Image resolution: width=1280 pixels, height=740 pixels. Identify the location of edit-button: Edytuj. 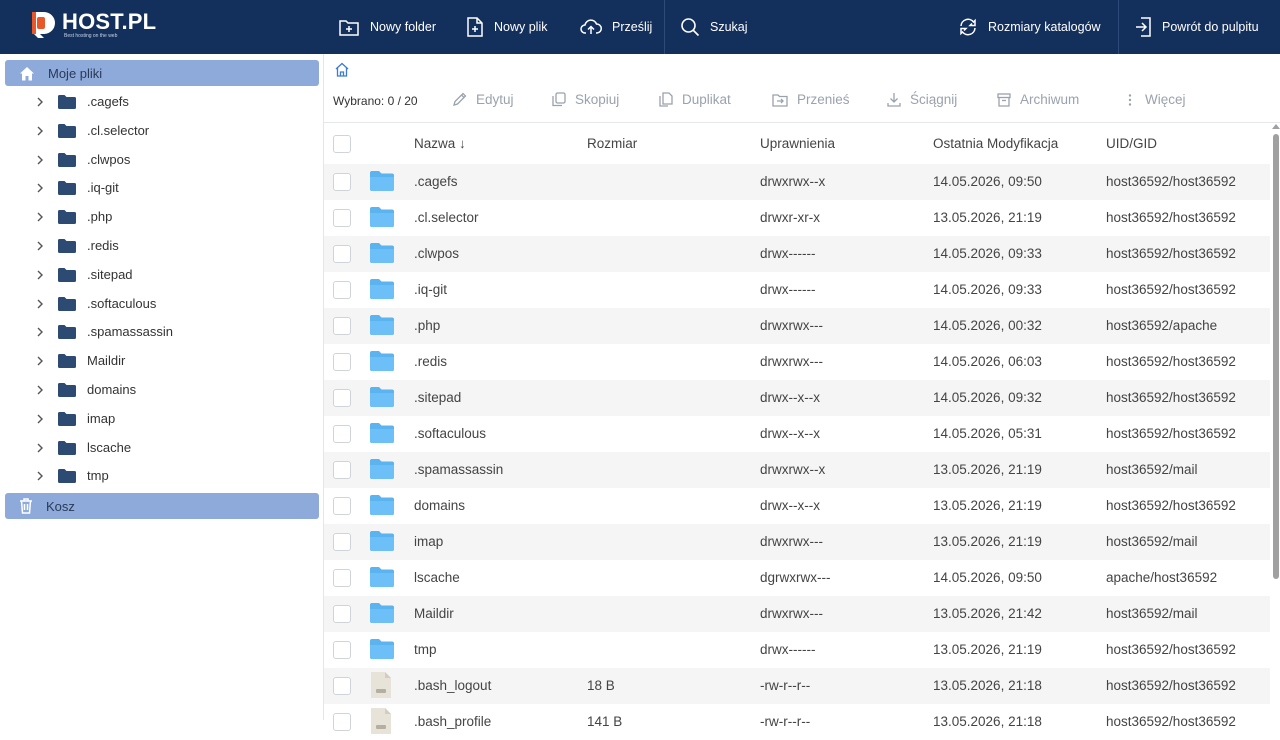
(483, 99).